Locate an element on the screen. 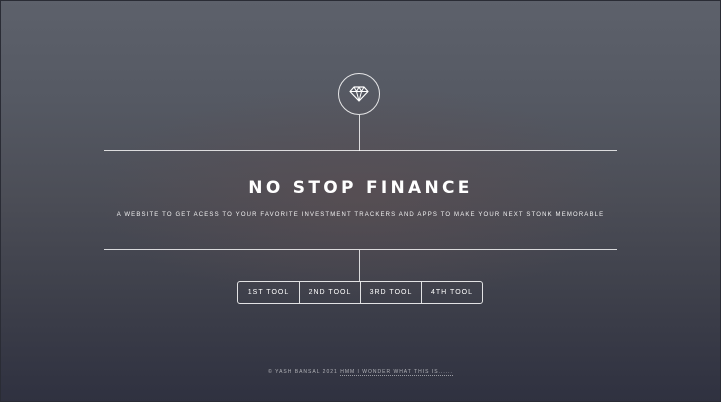  page-title: NO STOP FINANCE is located at coordinates (360, 188).